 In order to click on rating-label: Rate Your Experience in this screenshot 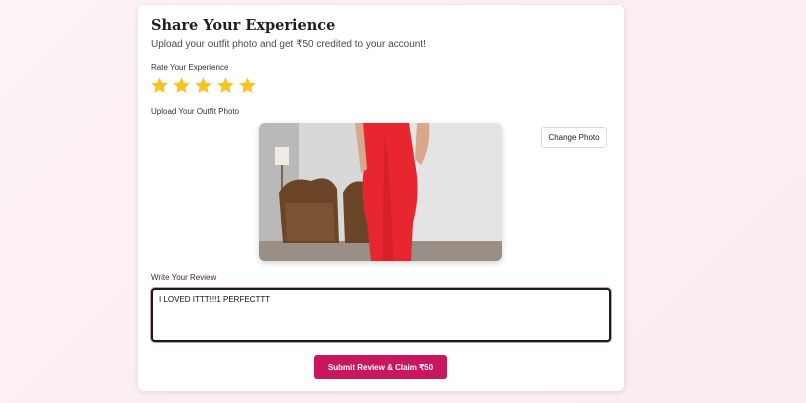, I will do `click(190, 67)`.